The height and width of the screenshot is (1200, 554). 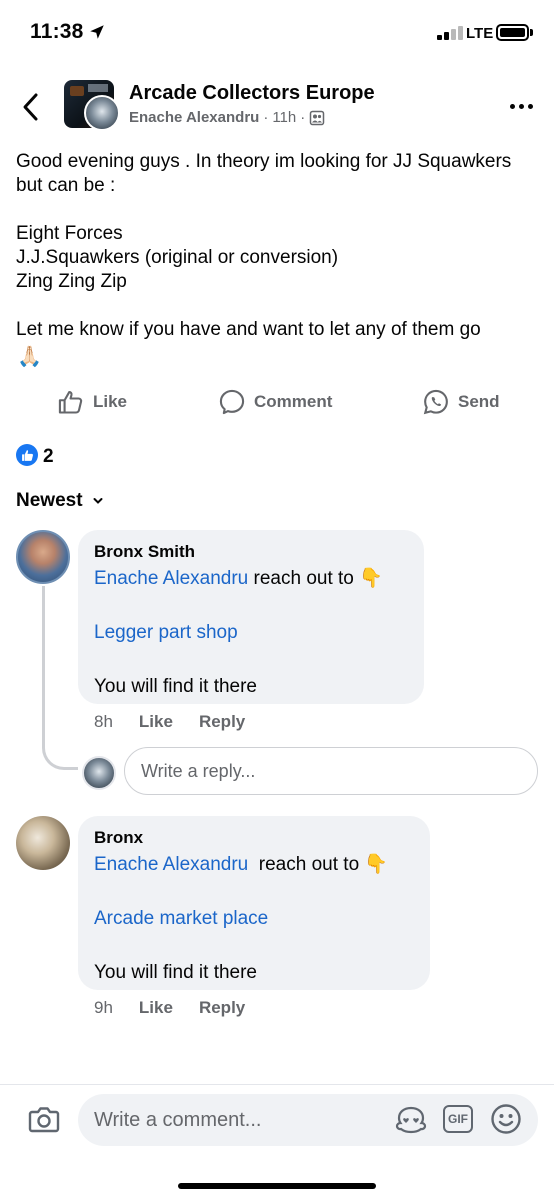 I want to click on comment-meta: 8h Like Reply, so click(x=169, y=722).